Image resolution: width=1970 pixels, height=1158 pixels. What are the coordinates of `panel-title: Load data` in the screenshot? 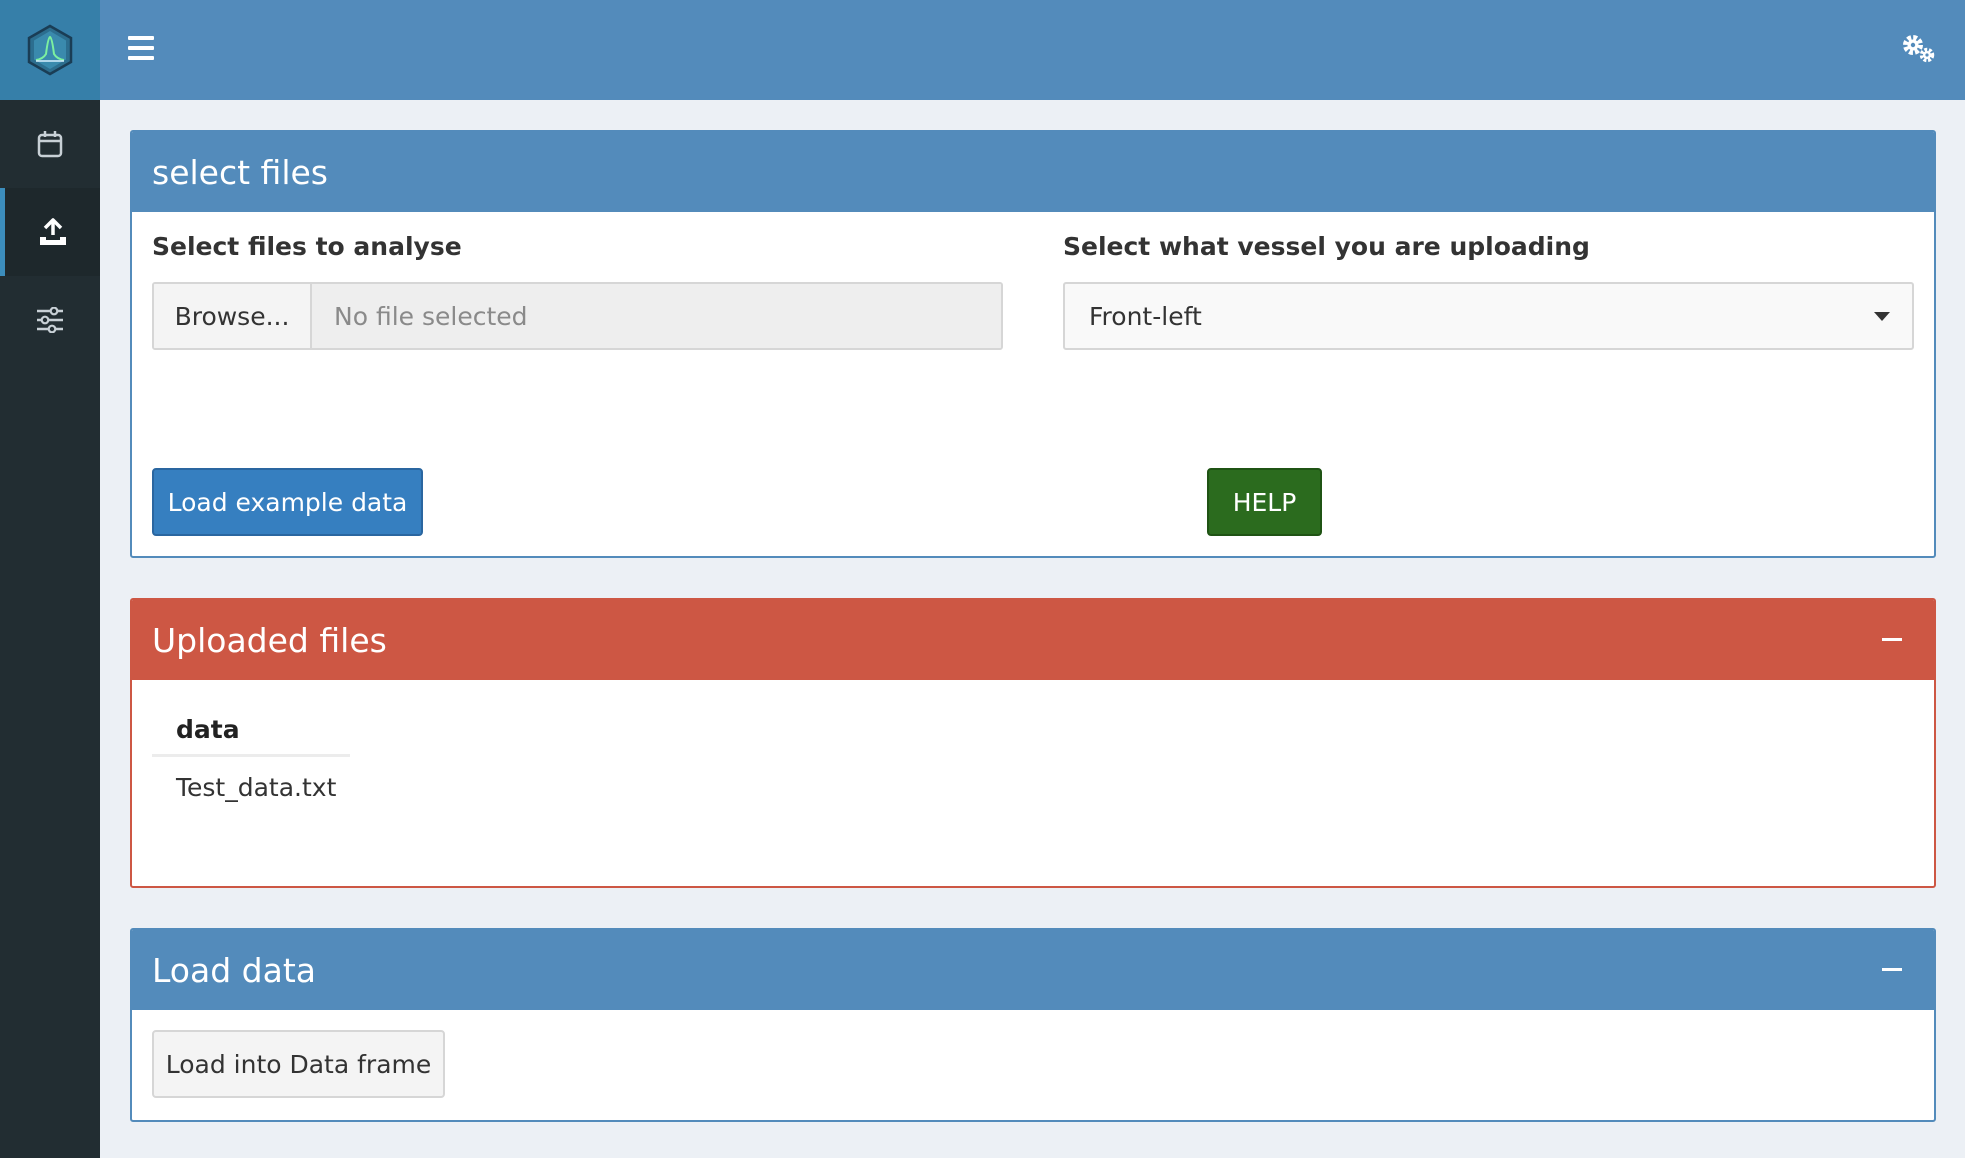 It's located at (234, 970).